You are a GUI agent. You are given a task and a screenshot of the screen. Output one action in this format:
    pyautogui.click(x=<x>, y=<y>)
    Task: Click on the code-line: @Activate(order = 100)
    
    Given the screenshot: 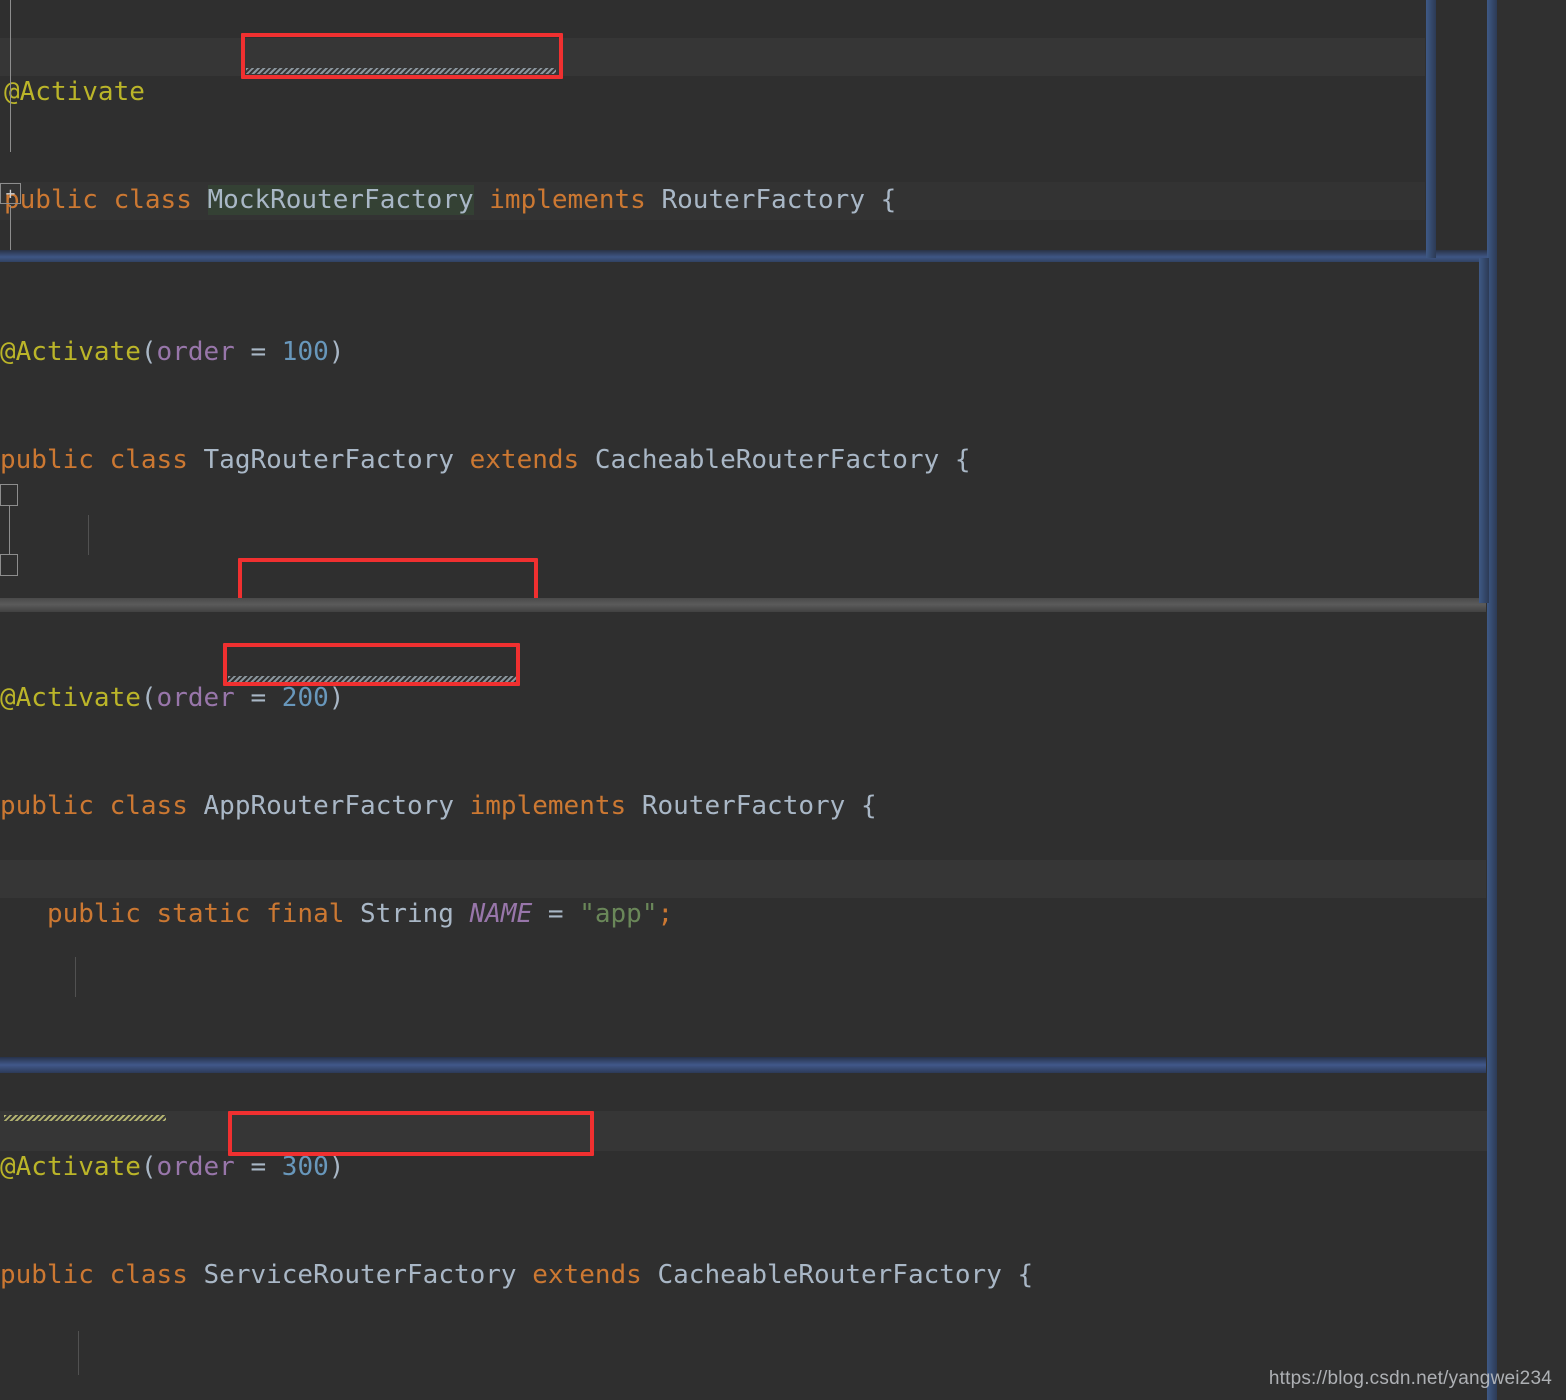 What is the action you would take?
    pyautogui.click(x=172, y=352)
    